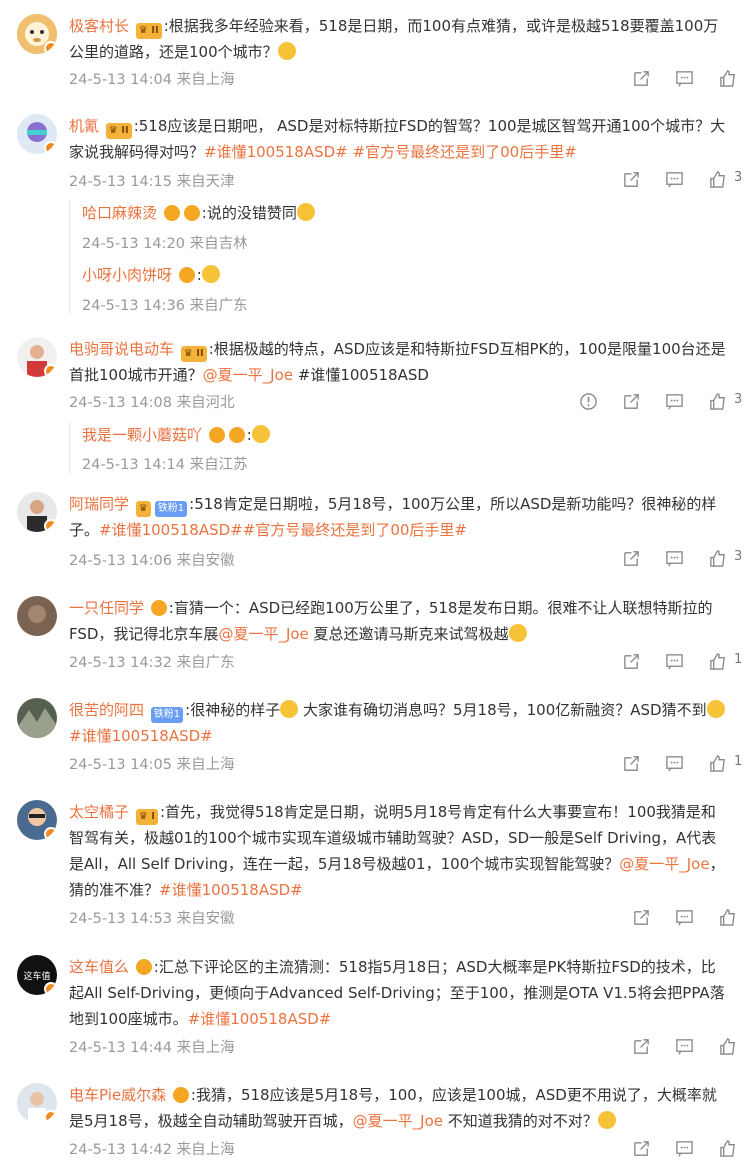  What do you see at coordinates (106, 608) in the screenshot?
I see `username: 一只任同学` at bounding box center [106, 608].